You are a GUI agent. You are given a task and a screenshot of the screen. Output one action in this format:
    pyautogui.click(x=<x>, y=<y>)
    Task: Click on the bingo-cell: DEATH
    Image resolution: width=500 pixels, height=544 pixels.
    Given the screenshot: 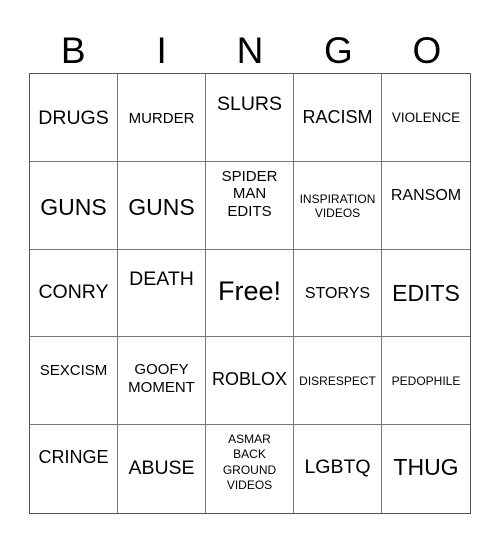 What is the action you would take?
    pyautogui.click(x=162, y=293)
    